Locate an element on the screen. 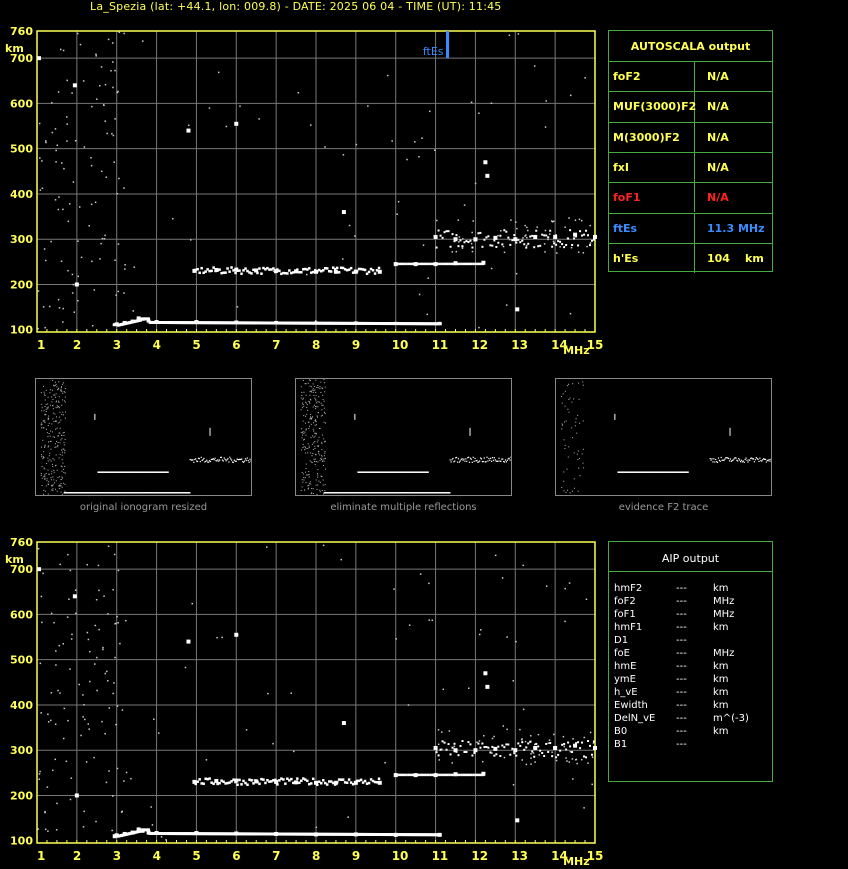 This screenshot has height=869, width=848. aip-param-label: B0 is located at coordinates (621, 731).